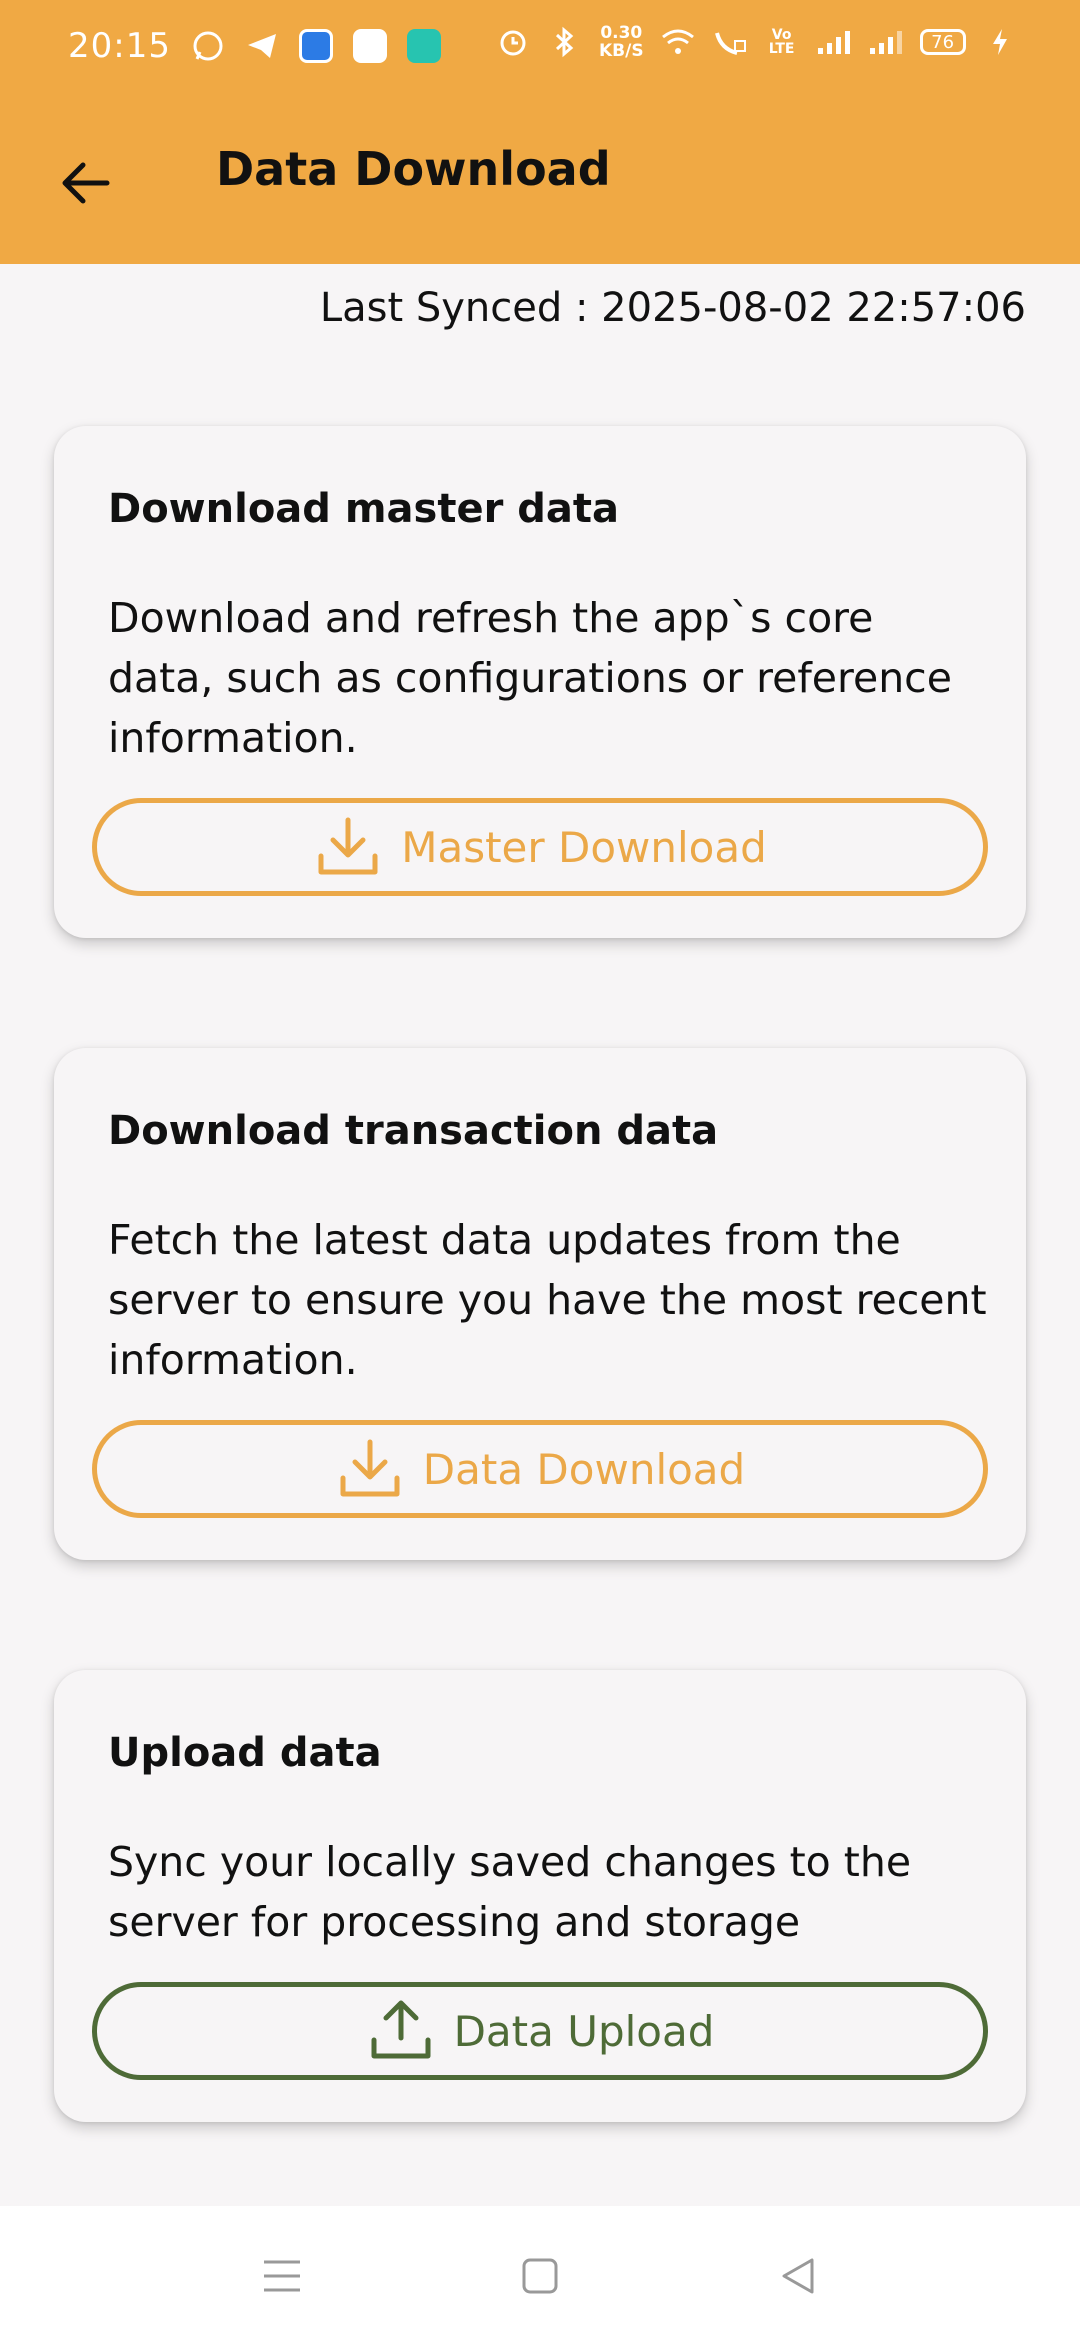 This screenshot has width=1080, height=2340. I want to click on card-title: Upload data, so click(245, 1753).